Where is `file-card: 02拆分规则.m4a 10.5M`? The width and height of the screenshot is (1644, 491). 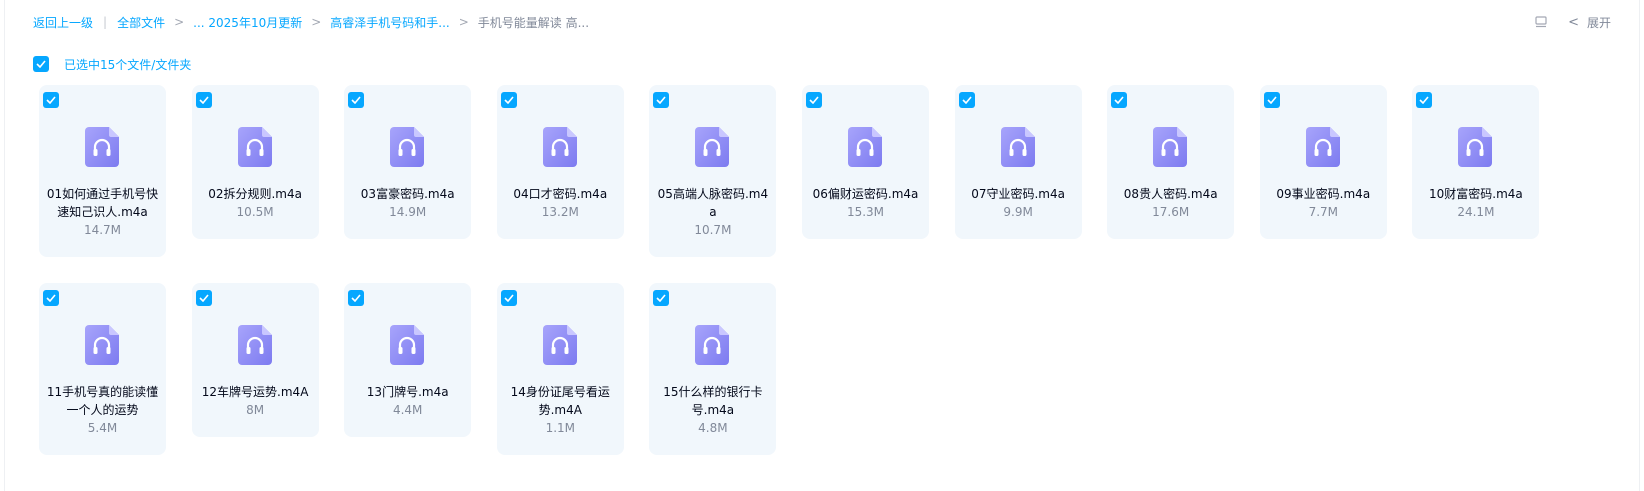 file-card: 02拆分规则.m4a 10.5M is located at coordinates (255, 162).